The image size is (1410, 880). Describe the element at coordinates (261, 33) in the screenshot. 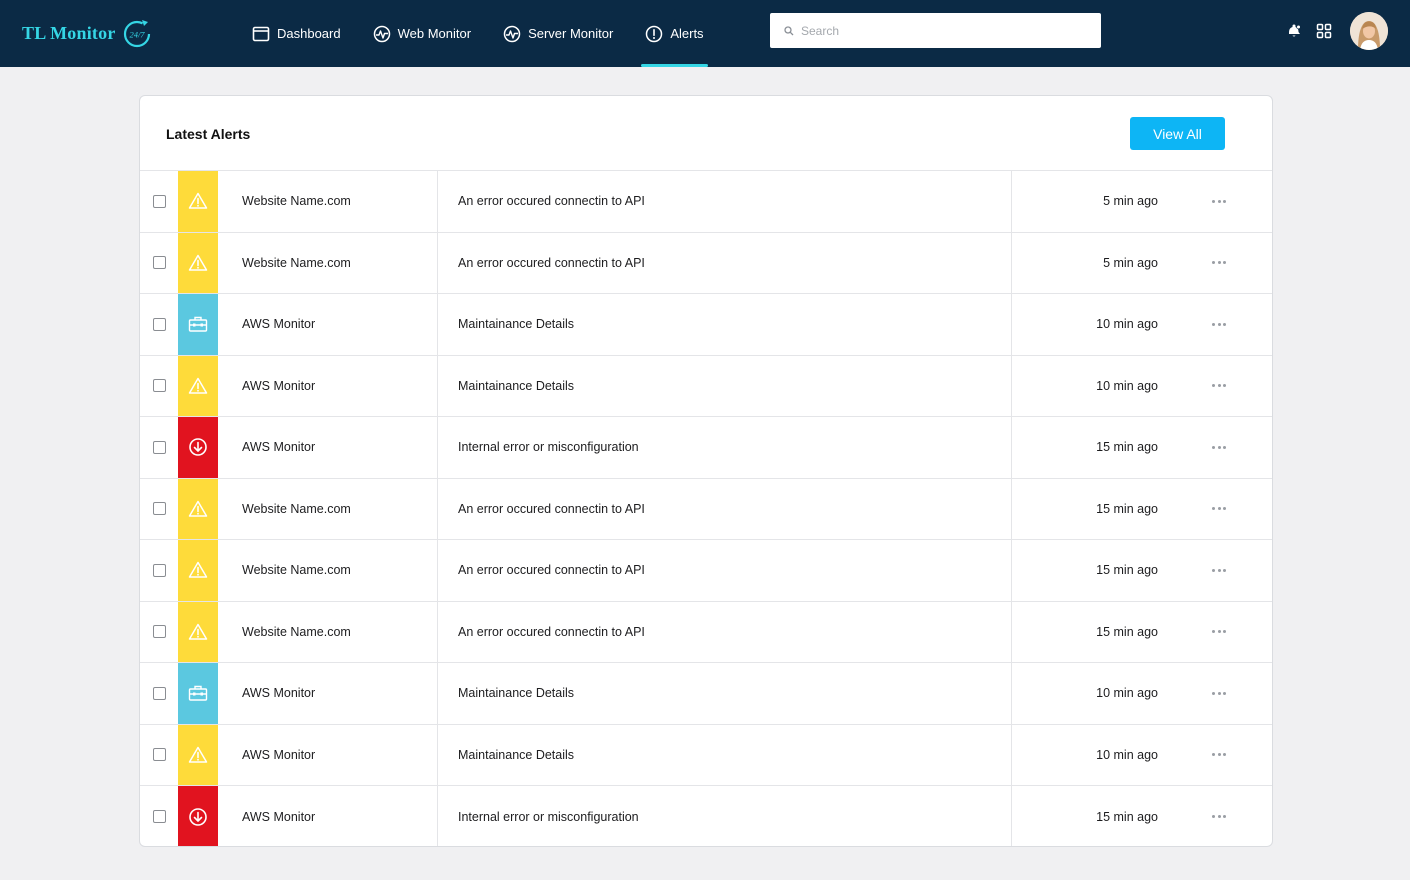

I see `dashboard-icon` at that location.